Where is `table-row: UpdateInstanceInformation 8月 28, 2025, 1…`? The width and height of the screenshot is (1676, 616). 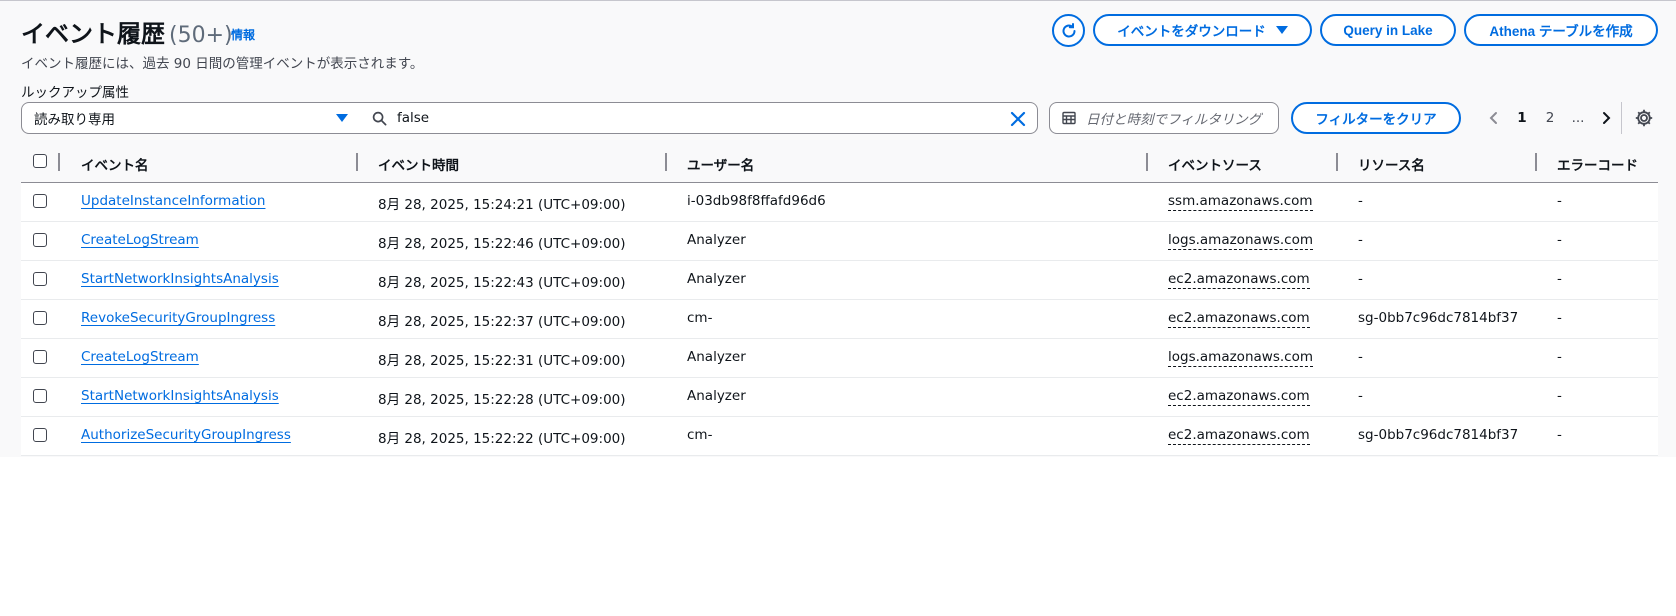 table-row: UpdateInstanceInformation 8月 28, 2025, 1… is located at coordinates (839, 202).